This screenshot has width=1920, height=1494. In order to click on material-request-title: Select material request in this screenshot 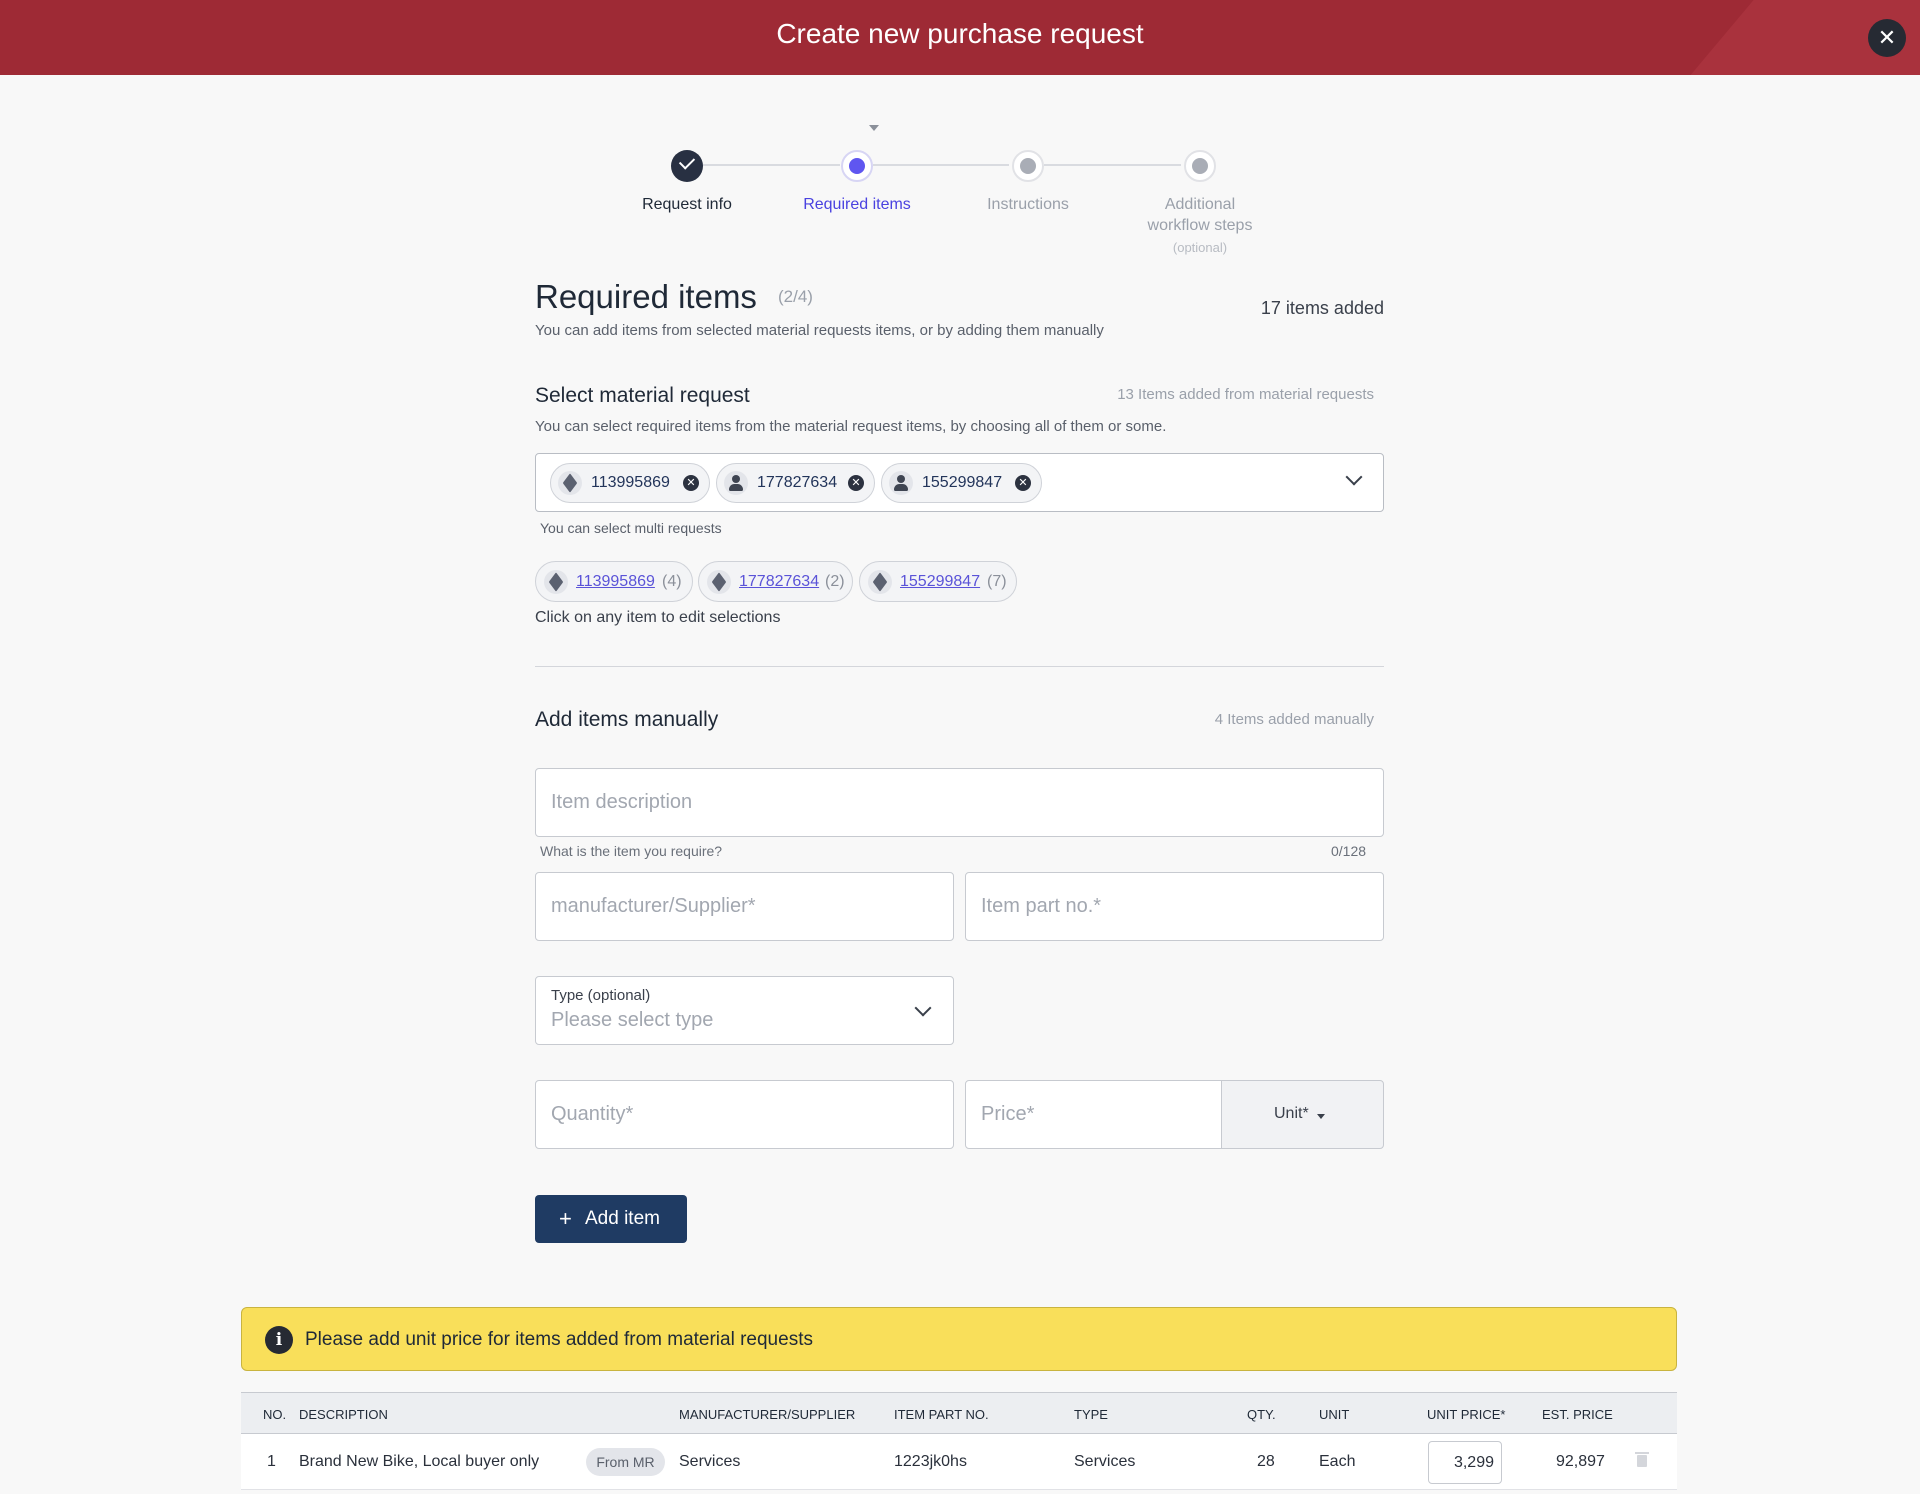, I will do `click(642, 395)`.